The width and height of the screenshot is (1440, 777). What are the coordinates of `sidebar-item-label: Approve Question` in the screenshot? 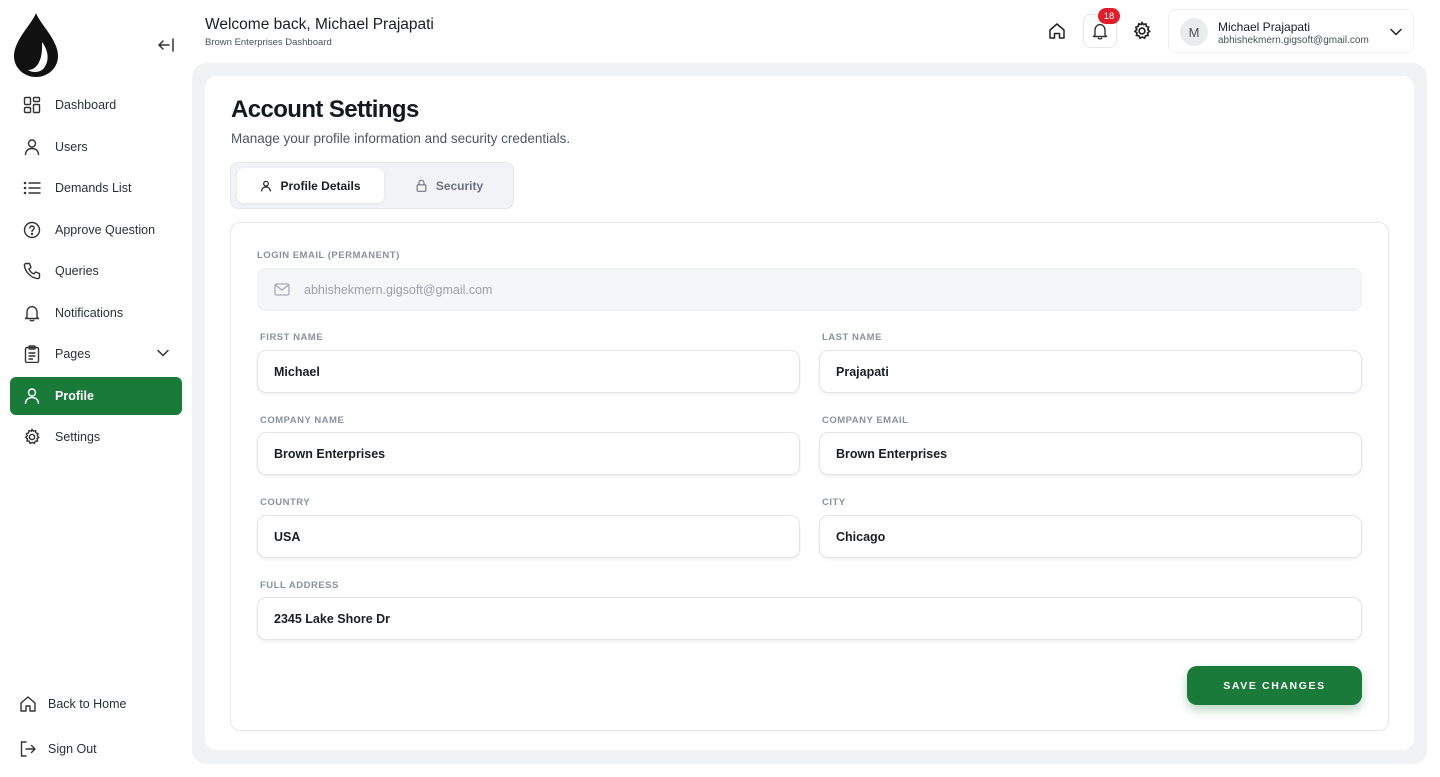 It's located at (105, 229).